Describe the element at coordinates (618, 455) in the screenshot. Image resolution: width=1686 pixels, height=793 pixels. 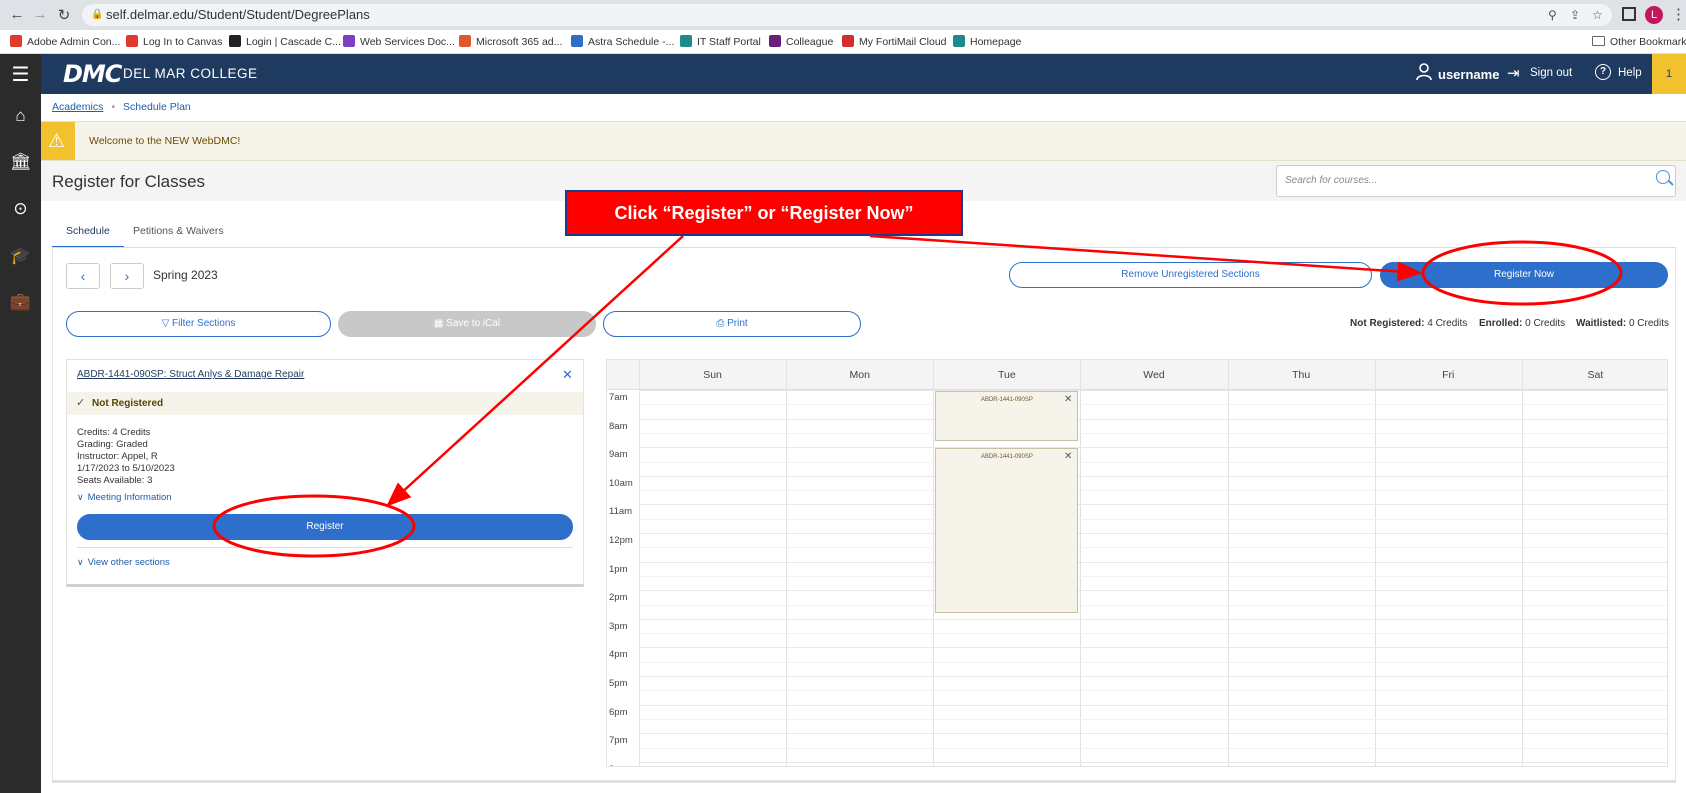
I see `hour-label: 9am` at that location.